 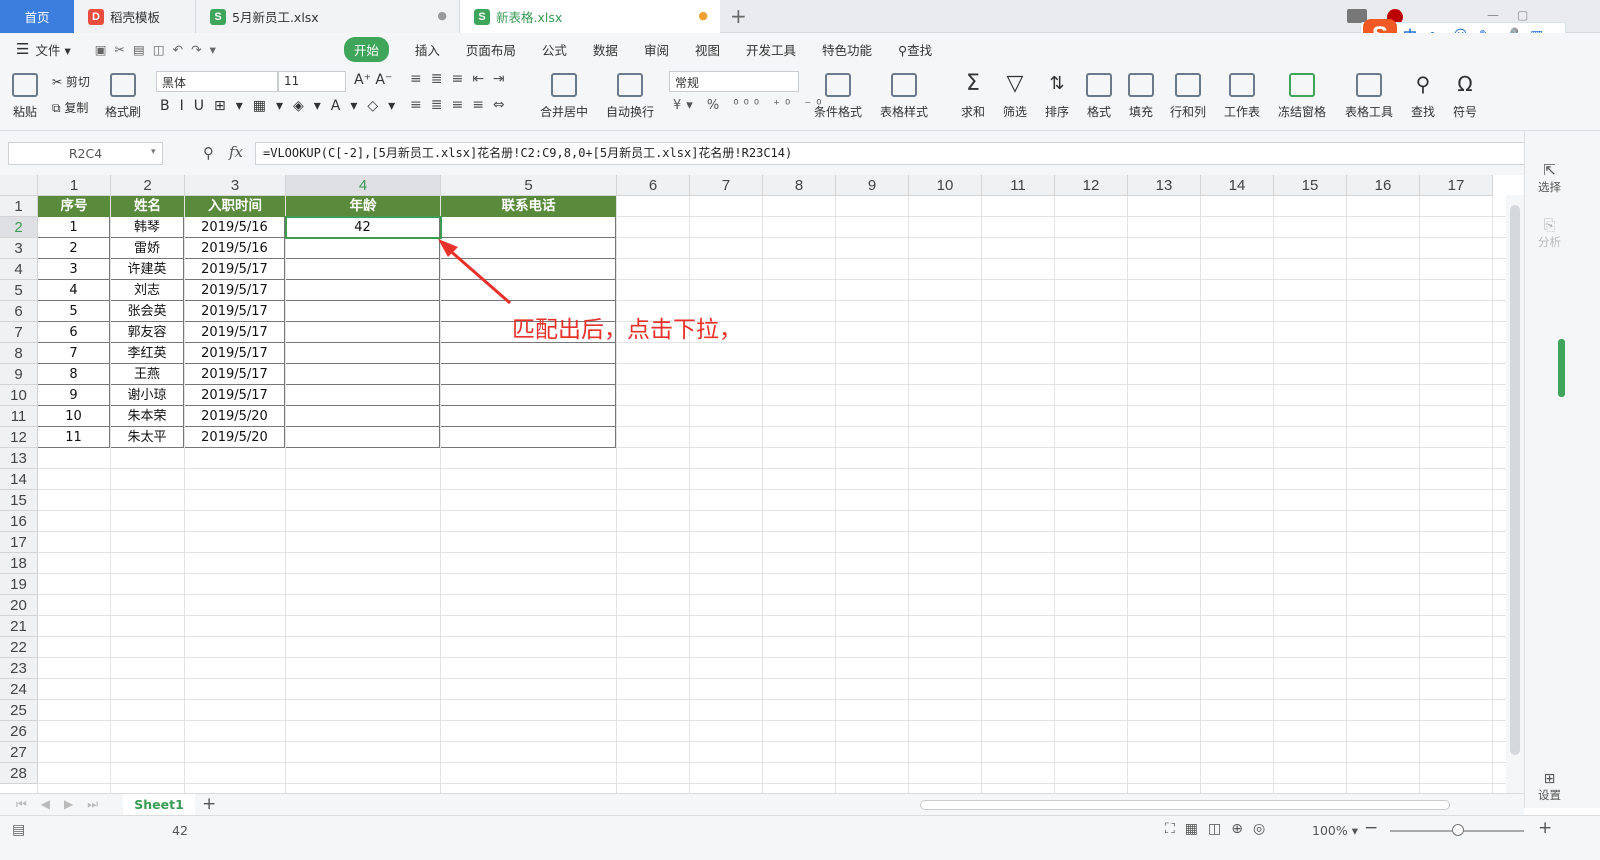 I want to click on view-mode-icons: ⛶▦◫⊕◎, so click(x=1220, y=829).